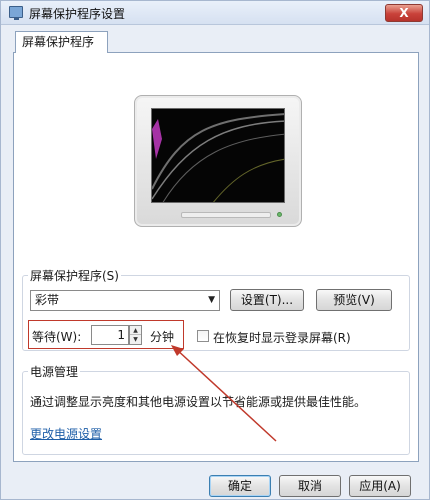  Describe the element at coordinates (54, 371) in the screenshot. I see `power-group-label: 电源管理` at that location.